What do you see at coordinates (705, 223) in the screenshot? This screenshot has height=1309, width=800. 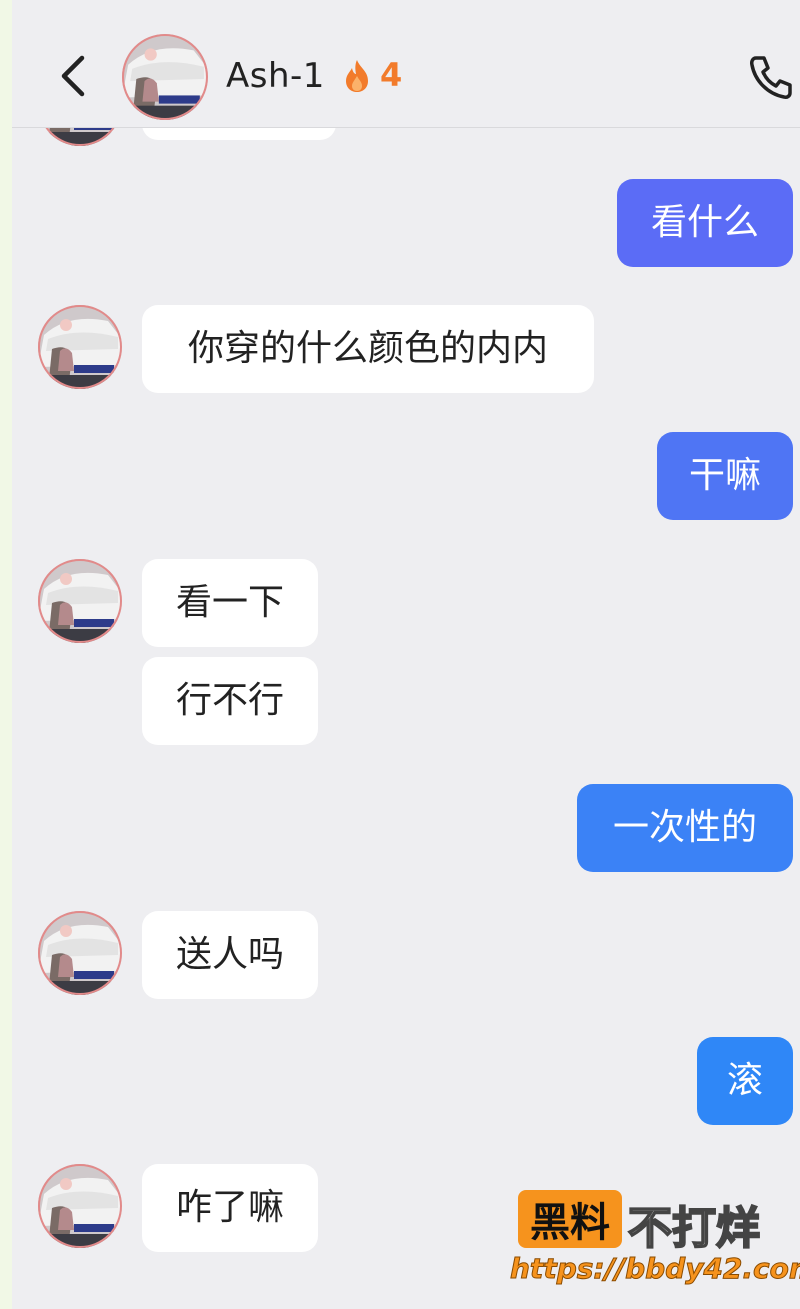 I see `outgoing-message-bubble: 看什么` at bounding box center [705, 223].